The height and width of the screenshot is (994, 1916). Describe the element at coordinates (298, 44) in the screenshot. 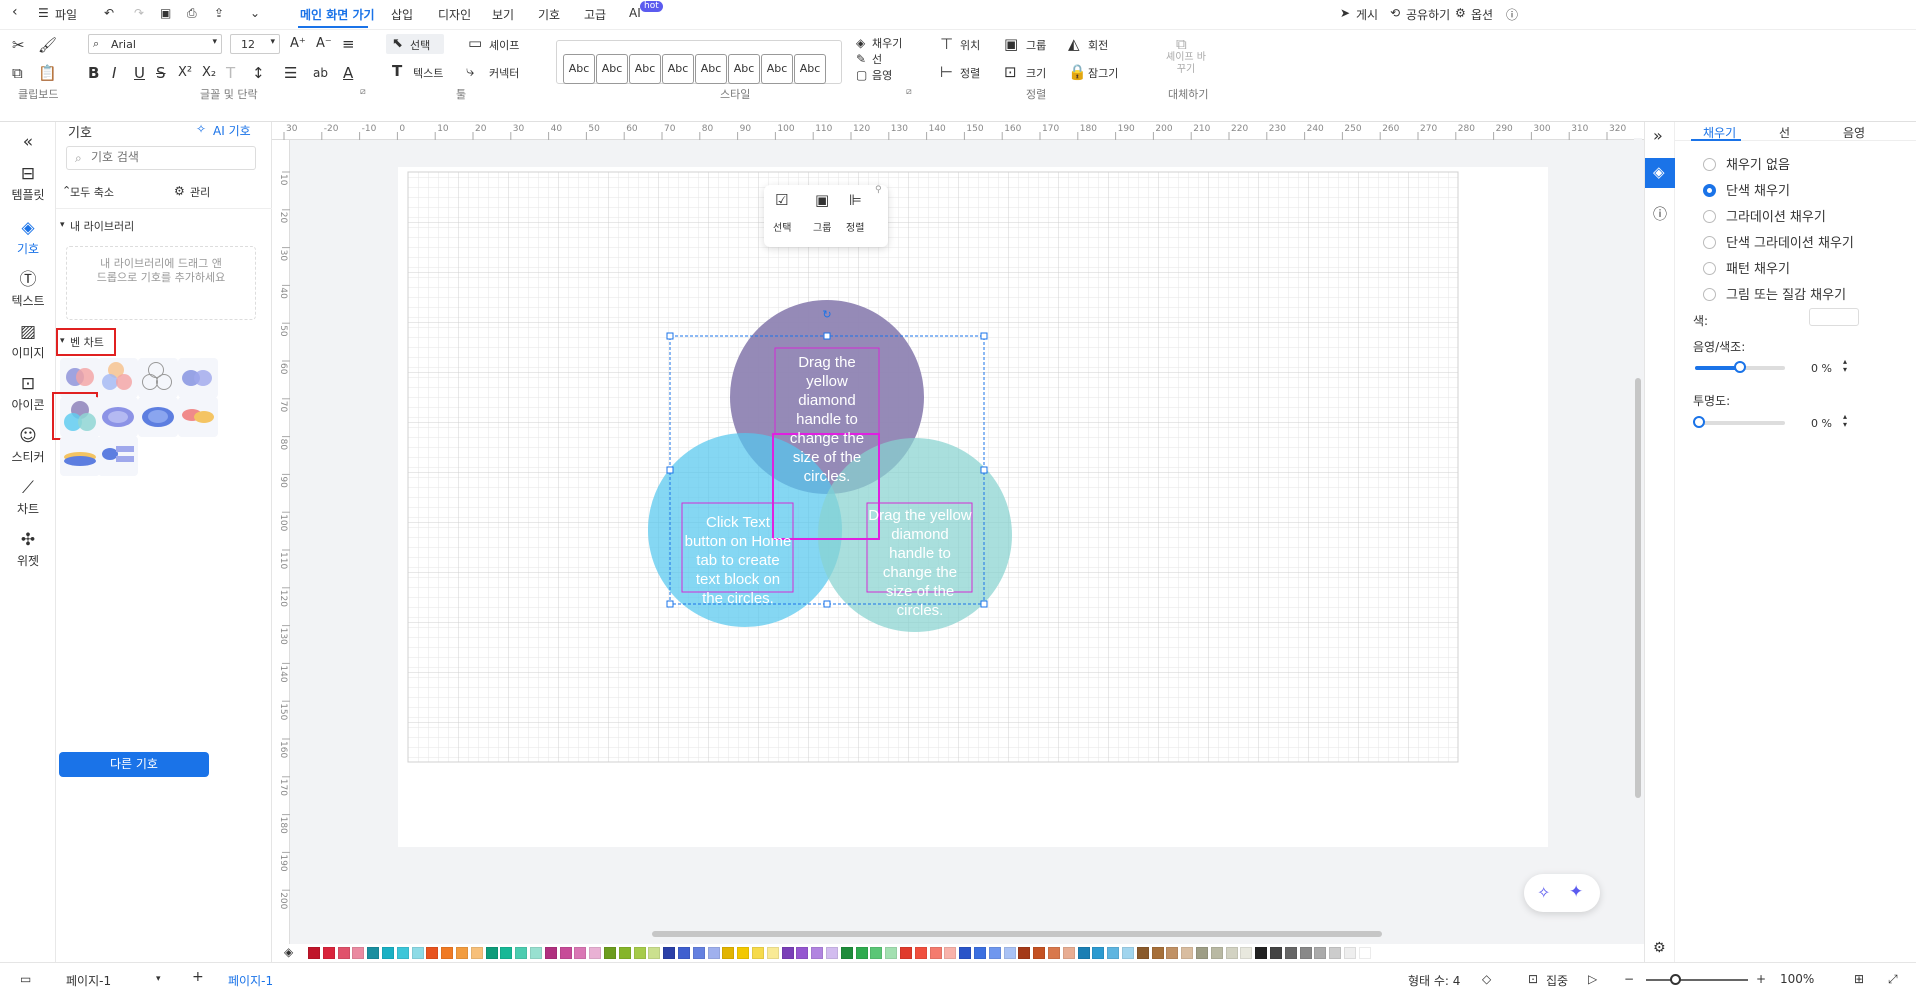

I see `increase-font-icon: A⁺` at that location.